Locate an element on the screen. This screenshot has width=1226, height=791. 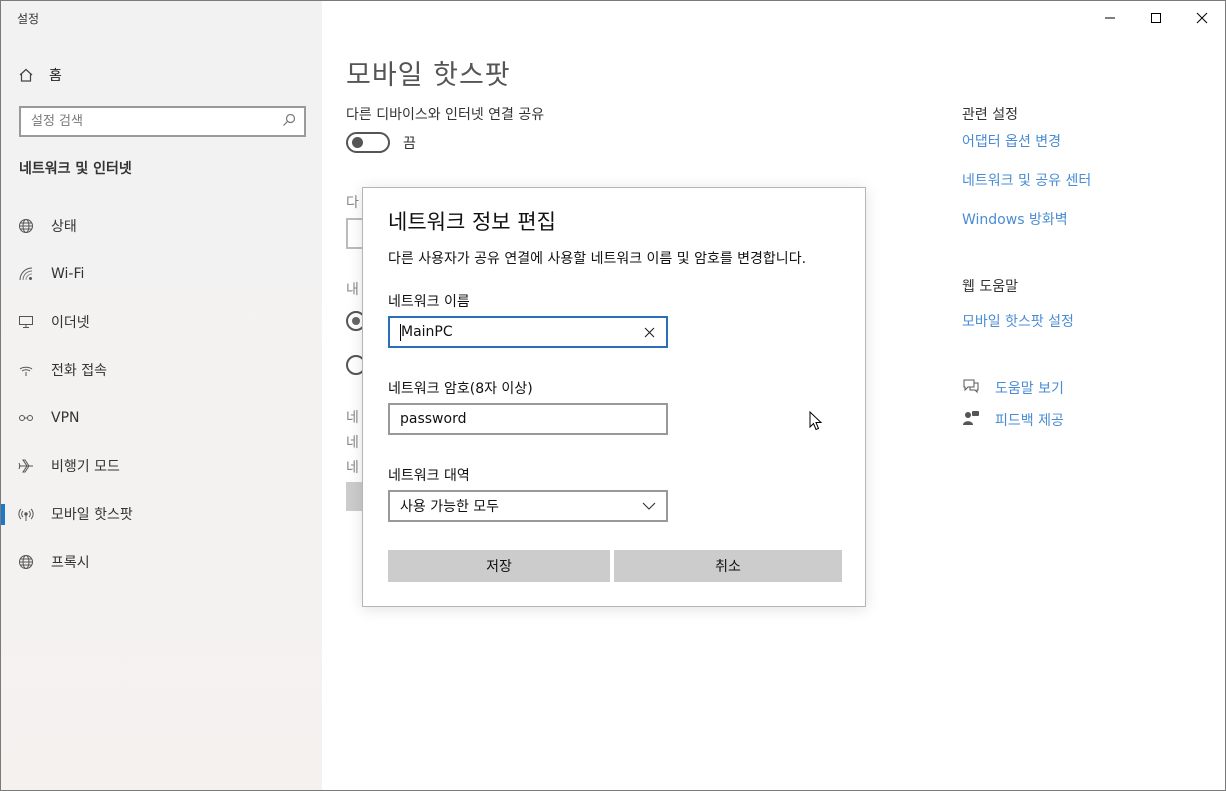
sidebar-item-proxy: 프록시 is located at coordinates (161, 562).